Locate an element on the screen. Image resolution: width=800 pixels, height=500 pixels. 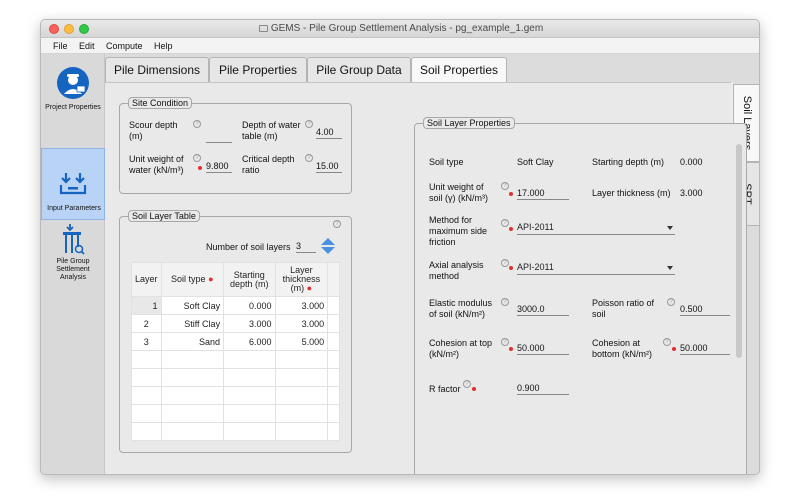
sidebar-label-pile-group-analysis: Pile Group Settlement Analysis is located at coordinates (73, 269).